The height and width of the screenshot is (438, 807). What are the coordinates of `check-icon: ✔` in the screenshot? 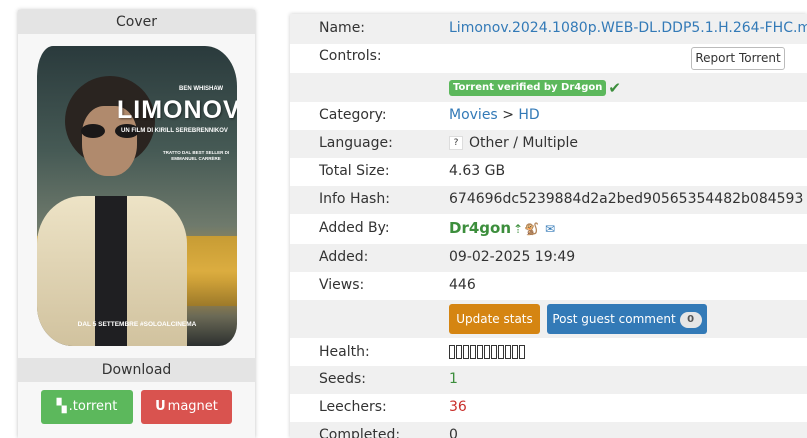 It's located at (614, 88).